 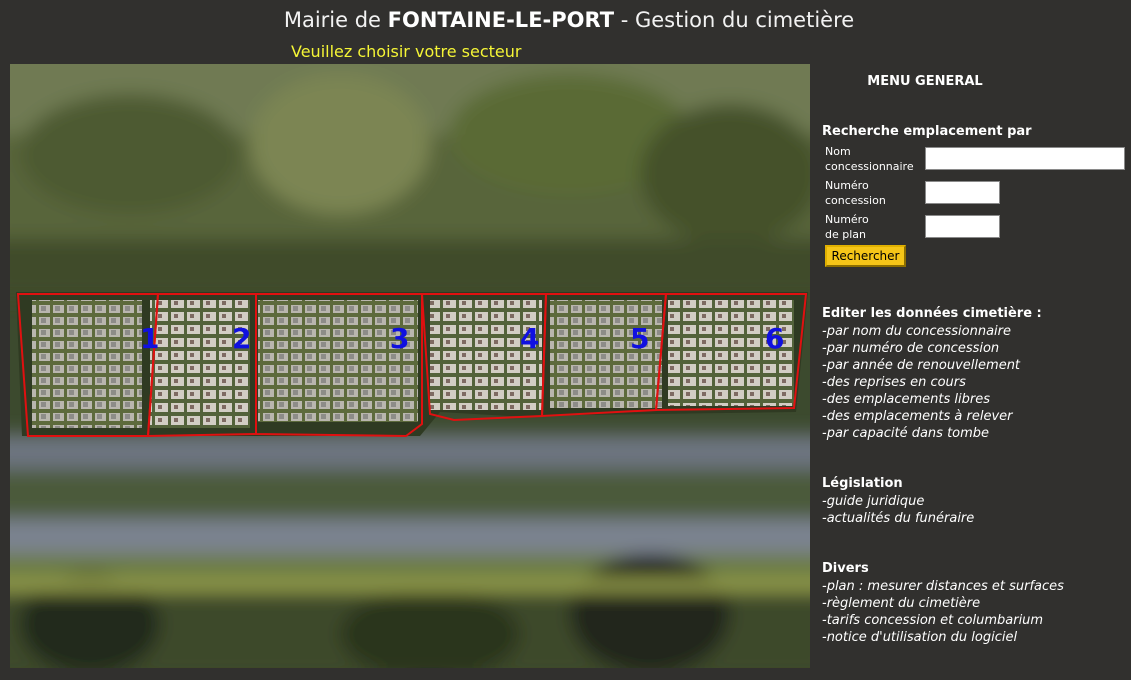 What do you see at coordinates (406, 51) in the screenshot?
I see `sector-prompt: Veuillez choisir votre secteur` at bounding box center [406, 51].